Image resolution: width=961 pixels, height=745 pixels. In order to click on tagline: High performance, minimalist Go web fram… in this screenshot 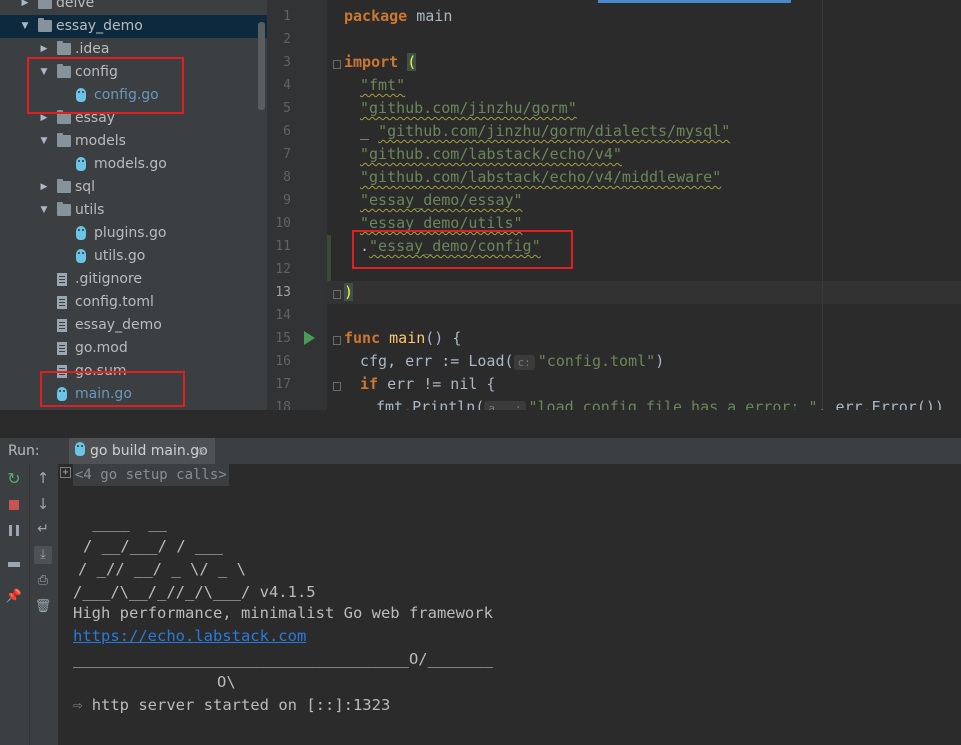, I will do `click(283, 613)`.